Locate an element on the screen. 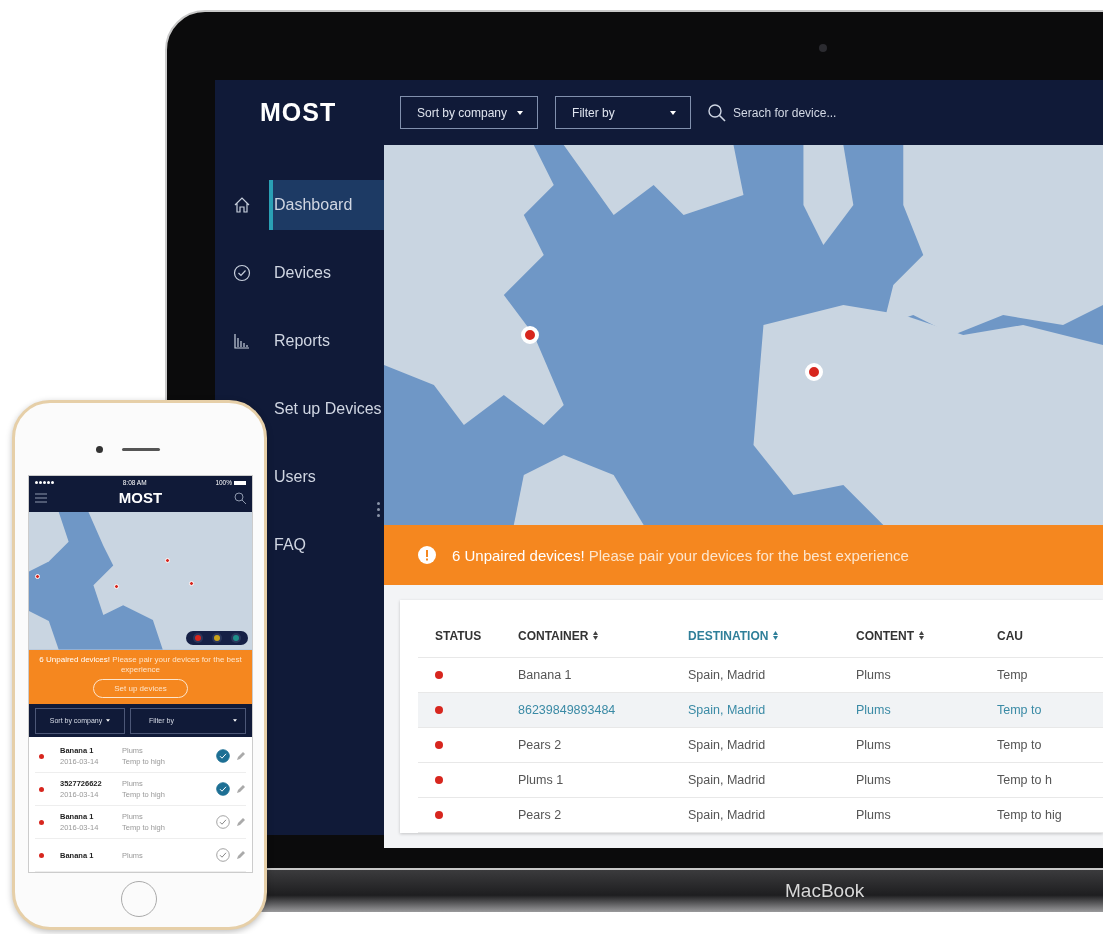 The image size is (1103, 934). sidebar-item: Devices is located at coordinates (326, 273).